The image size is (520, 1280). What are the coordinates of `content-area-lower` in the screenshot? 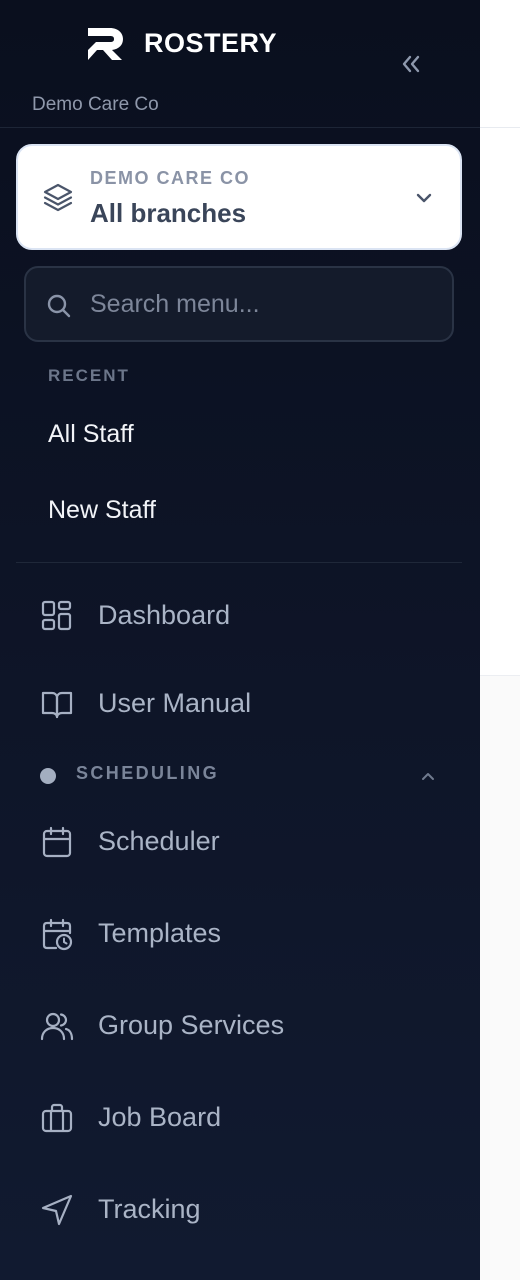 It's located at (500, 978).